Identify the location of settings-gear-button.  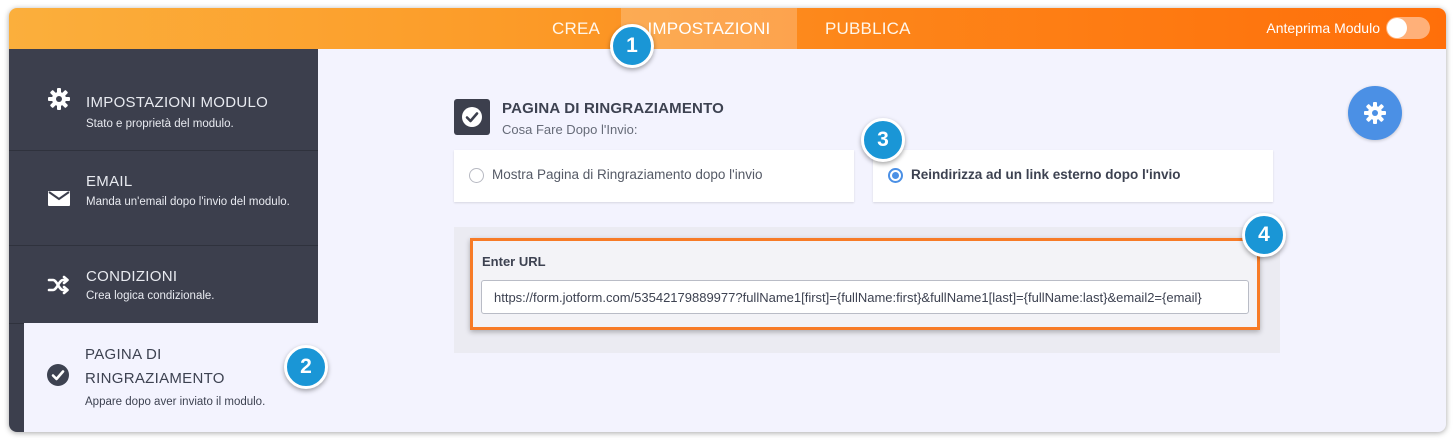
(1375, 113).